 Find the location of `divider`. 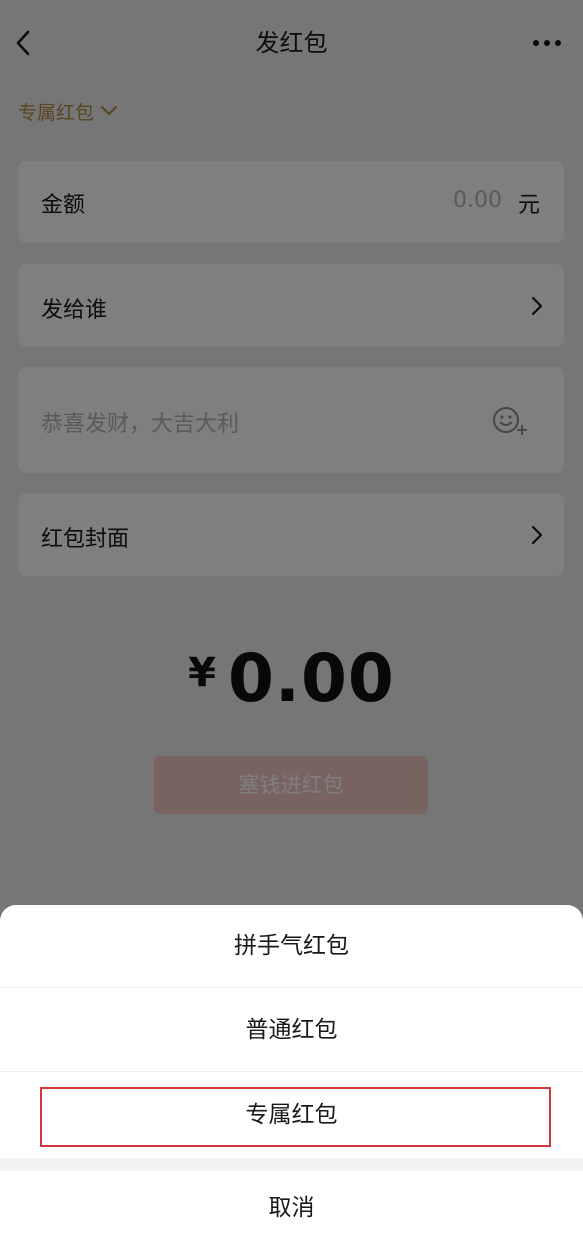

divider is located at coordinates (291, 1164).